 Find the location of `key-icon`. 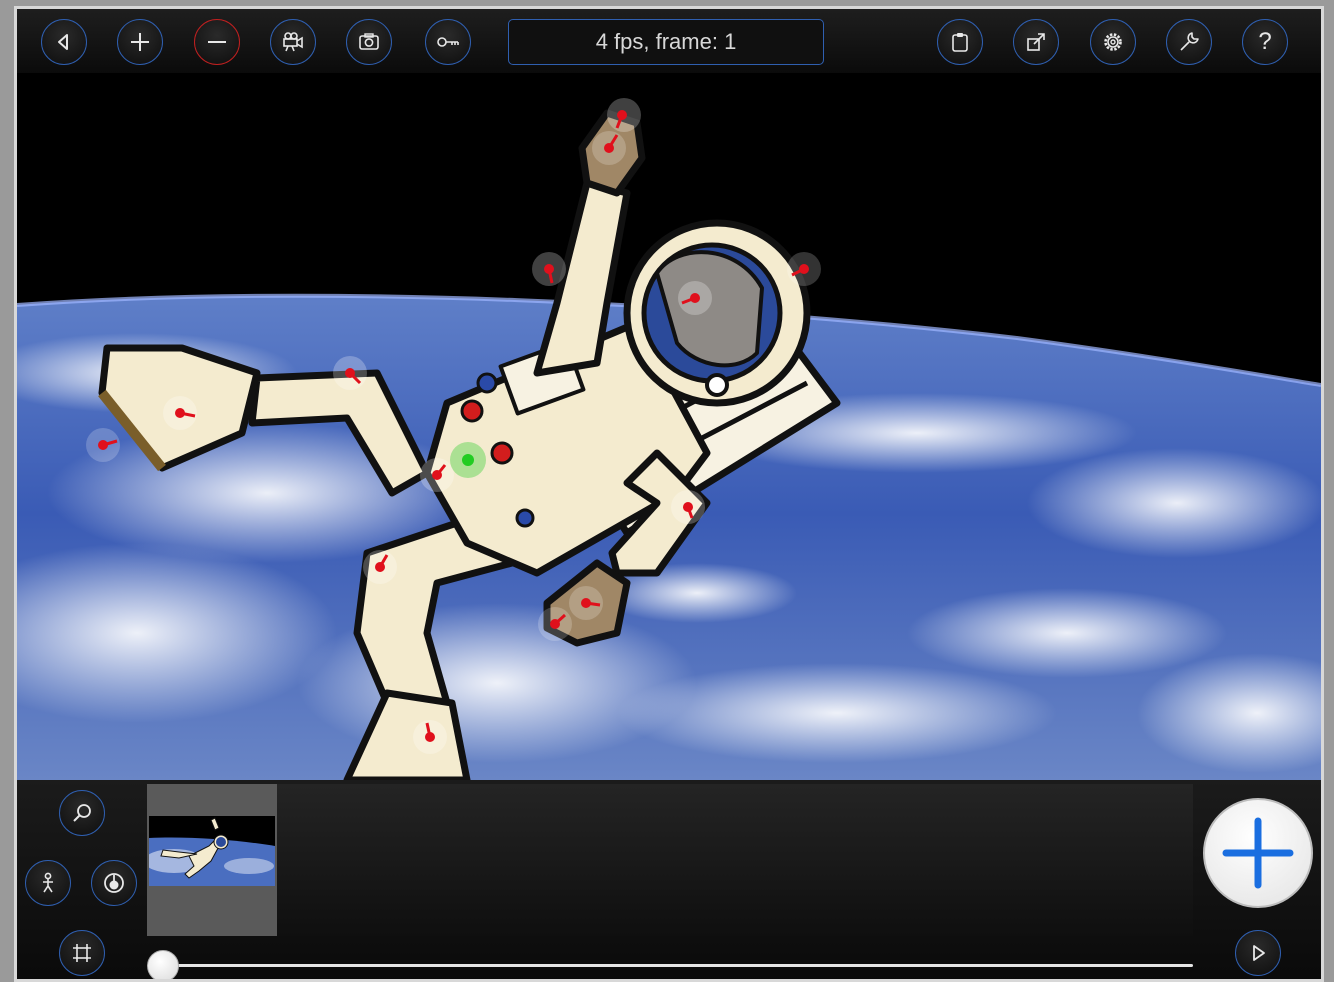

key-icon is located at coordinates (448, 42).